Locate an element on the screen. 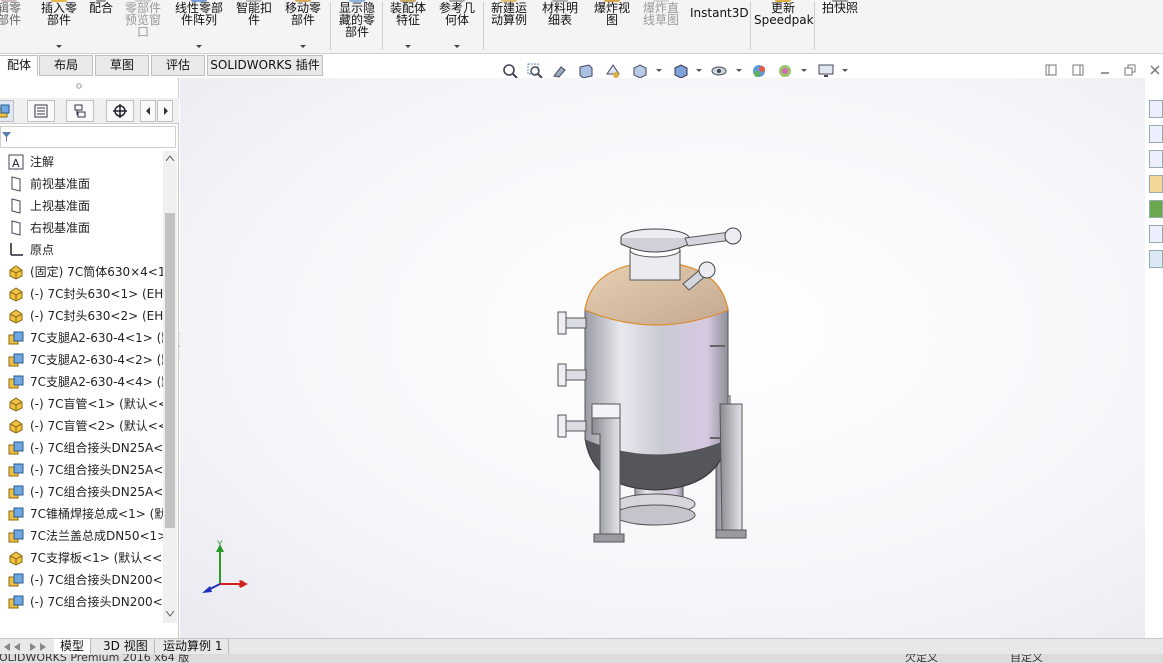 This screenshot has width=1163, height=663. update-speedpak-button: 更新 Speedpak is located at coordinates (784, 25).